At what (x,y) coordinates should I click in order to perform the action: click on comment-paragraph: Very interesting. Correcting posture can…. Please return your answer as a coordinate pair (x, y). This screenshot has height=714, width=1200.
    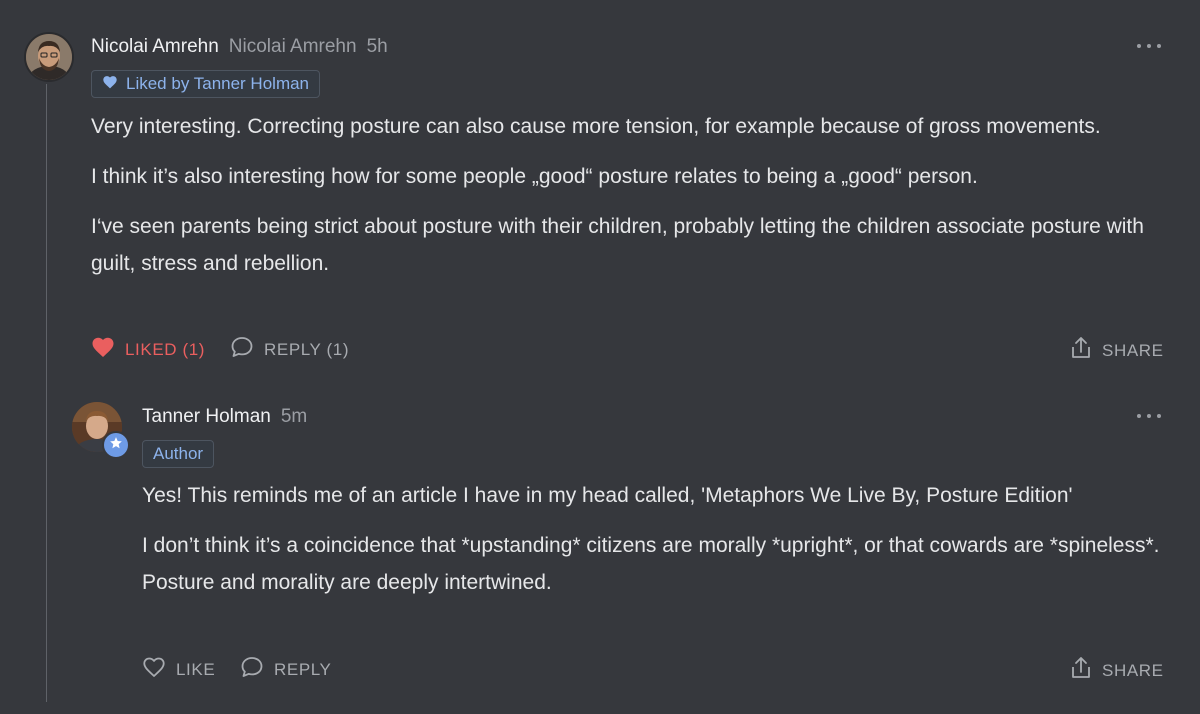
    Looking at the image, I should click on (596, 126).